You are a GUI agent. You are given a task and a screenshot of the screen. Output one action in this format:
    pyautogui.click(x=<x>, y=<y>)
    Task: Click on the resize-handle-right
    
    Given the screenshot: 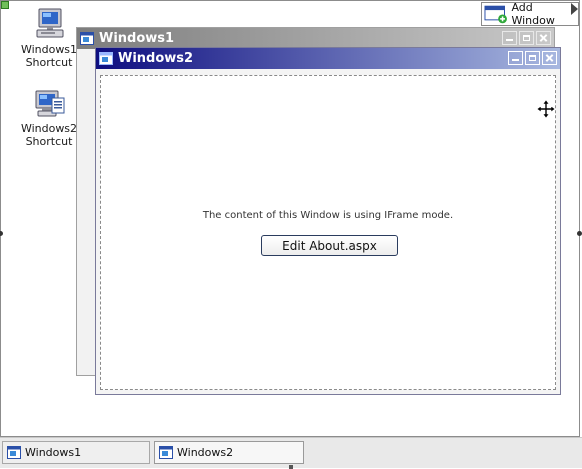 What is the action you would take?
    pyautogui.click(x=579, y=233)
    